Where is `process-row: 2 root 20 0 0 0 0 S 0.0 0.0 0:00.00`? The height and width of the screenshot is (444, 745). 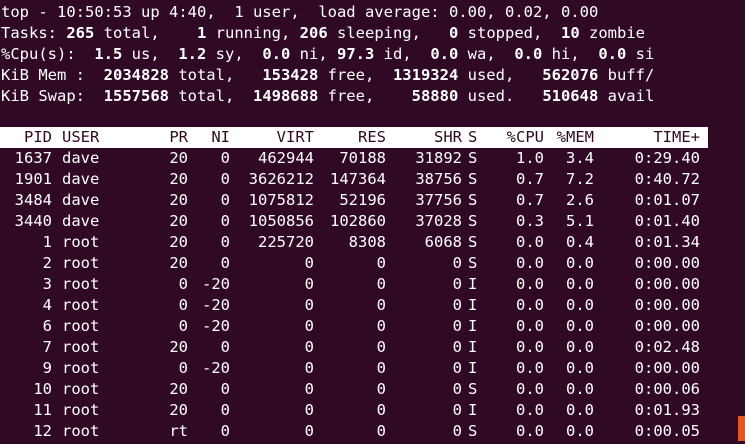
process-row: 2 root 20 0 0 0 0 S 0.0 0.0 0:00.00 is located at coordinates (354, 263).